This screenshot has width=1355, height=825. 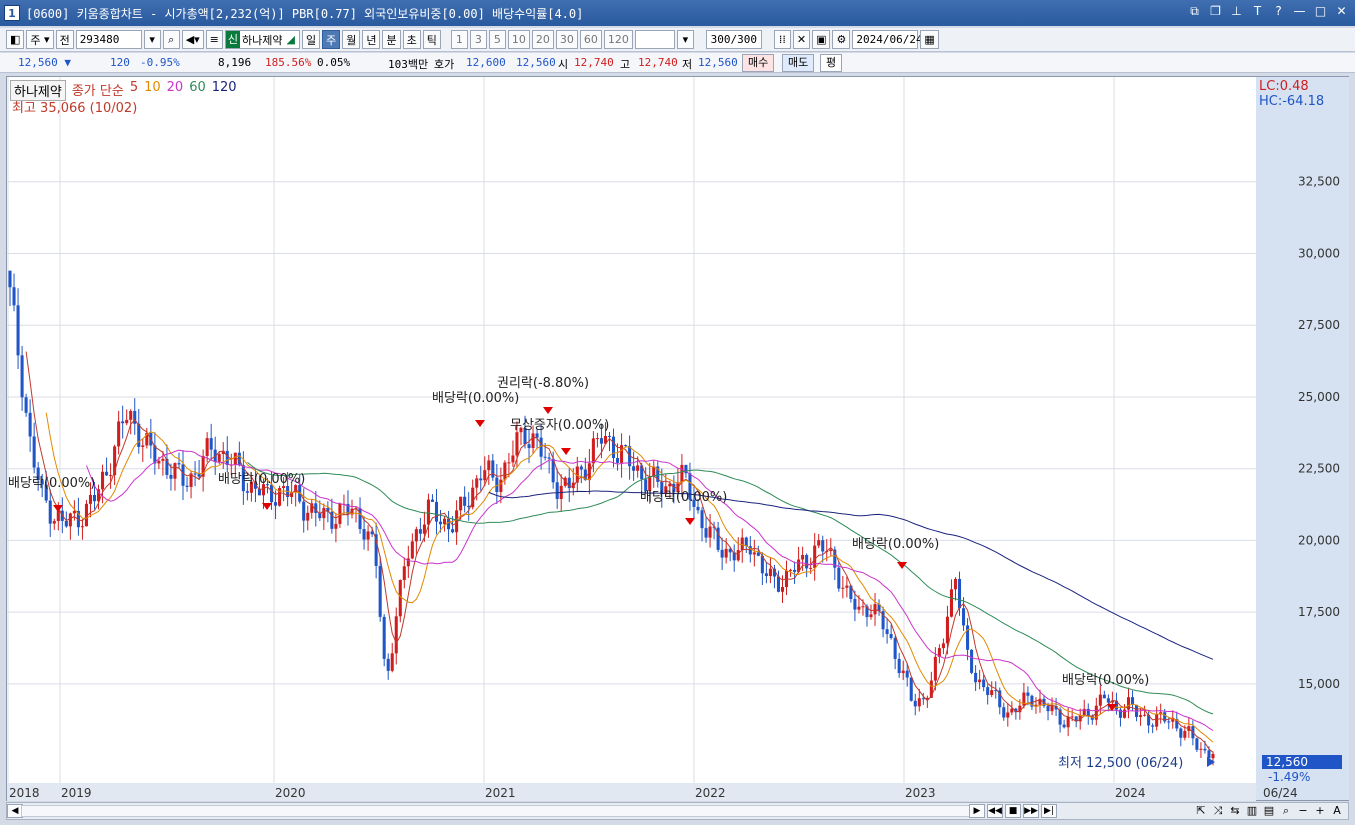 What do you see at coordinates (197, 90) in the screenshot?
I see `legend-ma-60: 60` at bounding box center [197, 90].